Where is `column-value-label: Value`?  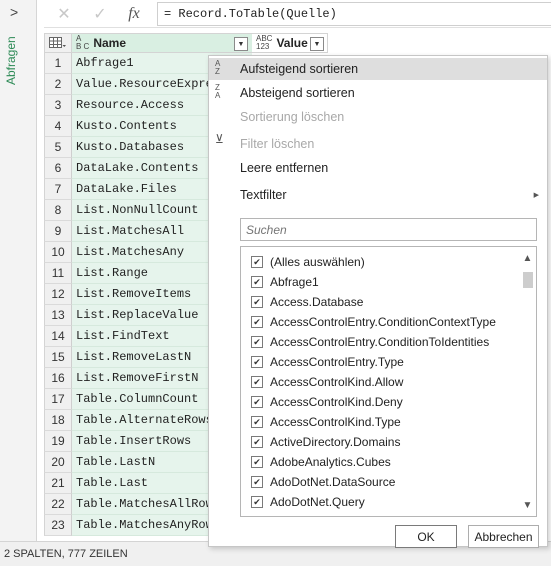 column-value-label: Value is located at coordinates (292, 43).